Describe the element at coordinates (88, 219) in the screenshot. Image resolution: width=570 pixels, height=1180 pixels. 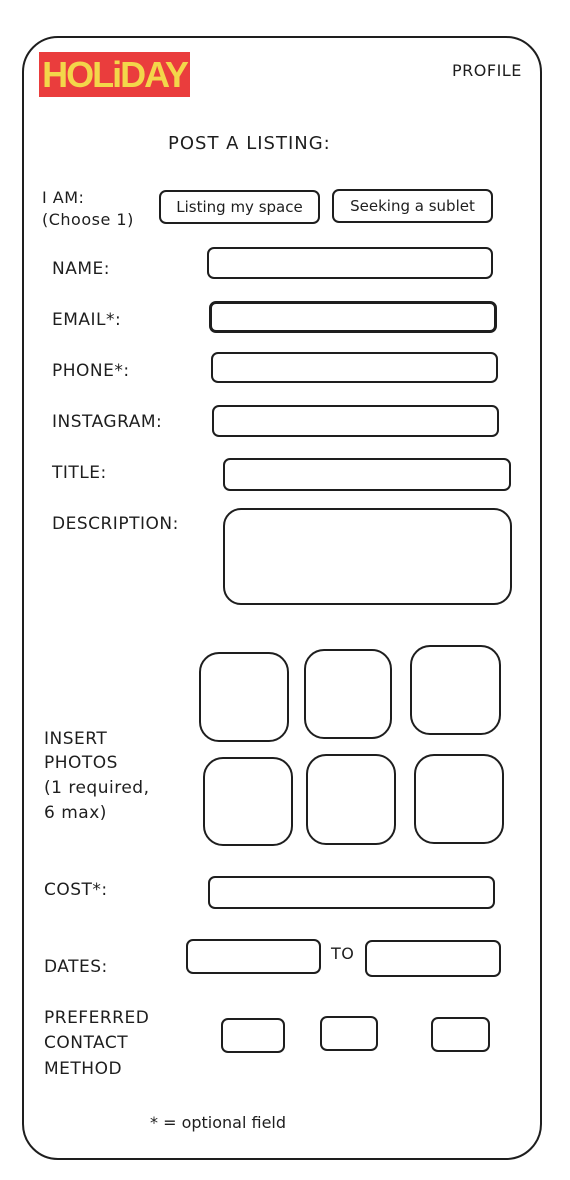
I see `choose-one-hint: (Choose 1)` at that location.